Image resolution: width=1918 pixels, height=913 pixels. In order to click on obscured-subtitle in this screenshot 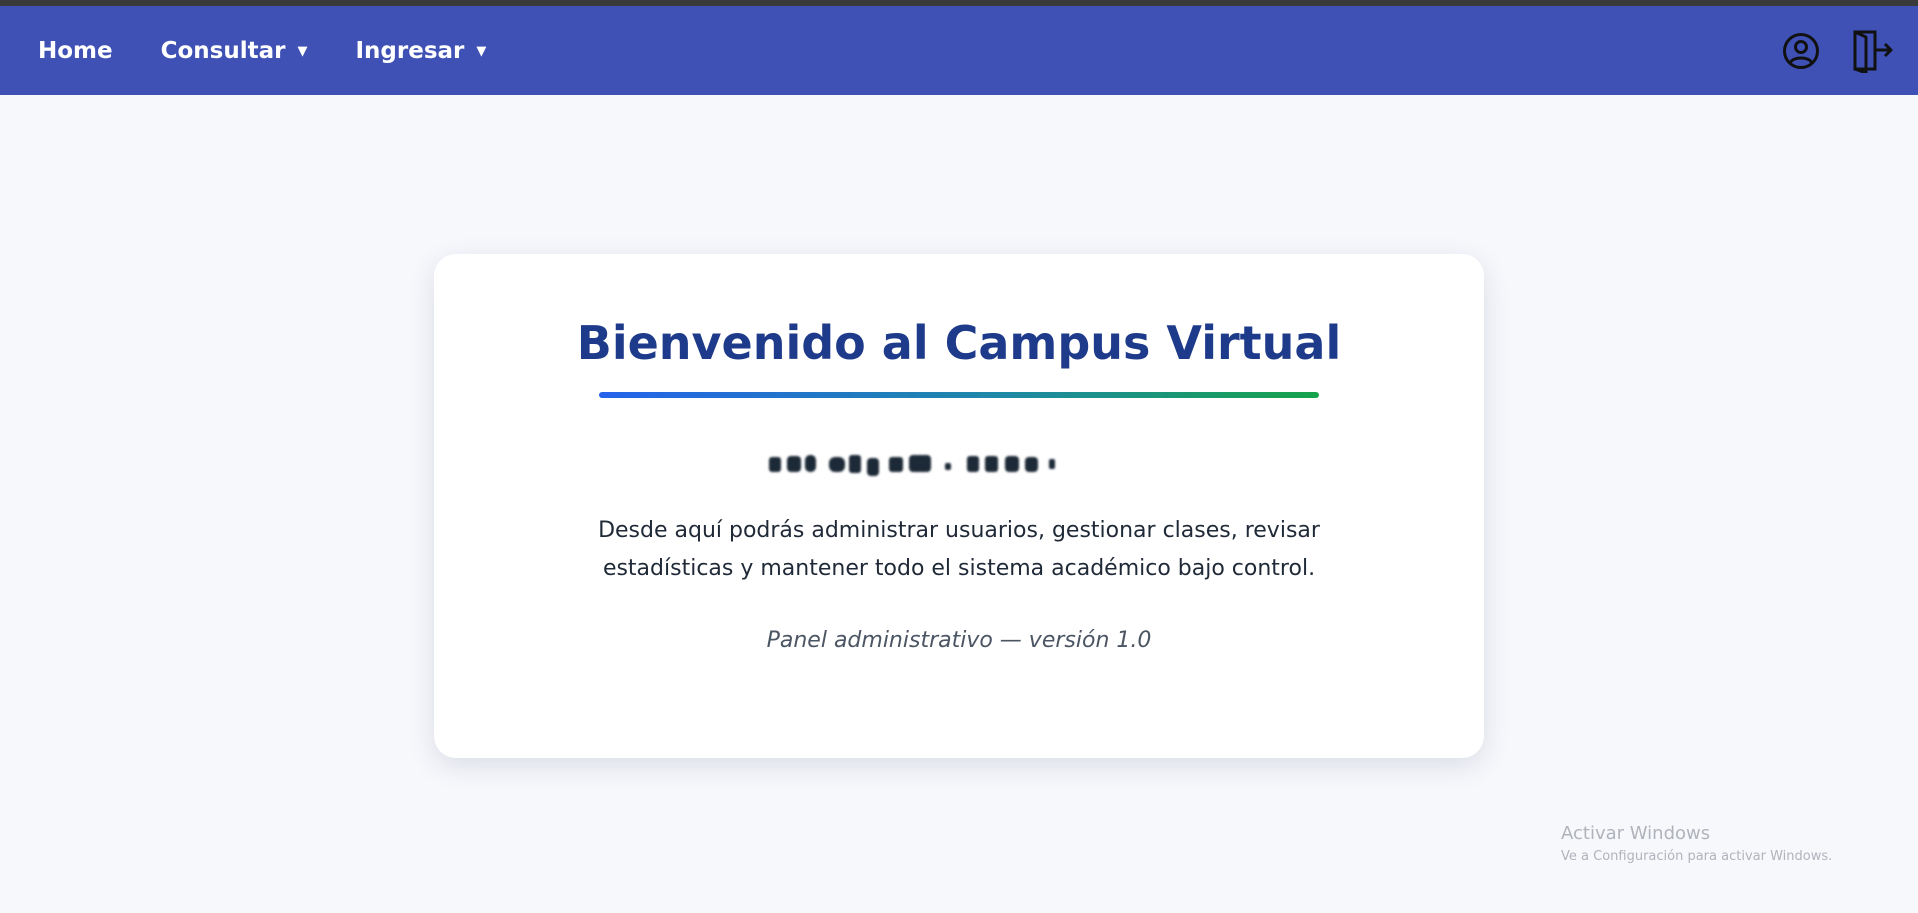, I will do `click(959, 464)`.